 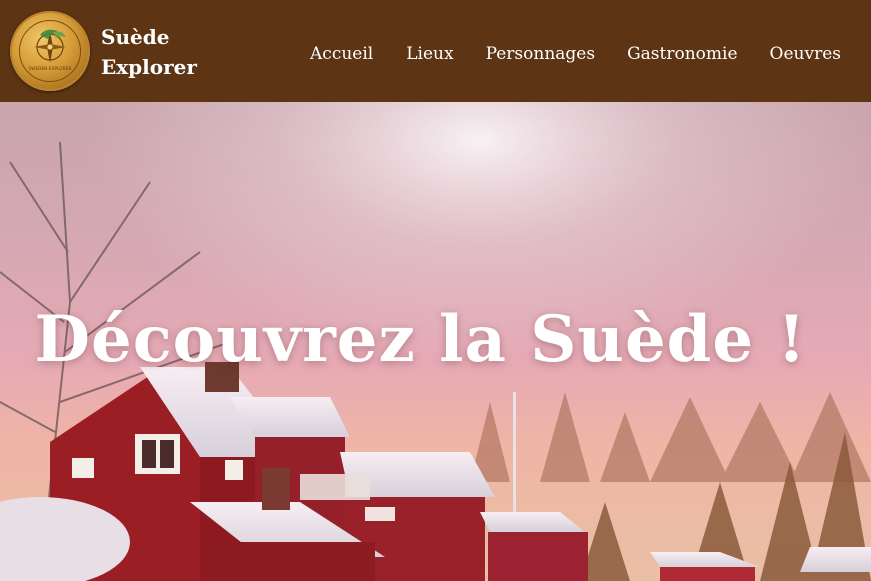 I want to click on brand-logo: SWEDEN EXPLORER, so click(x=50, y=51).